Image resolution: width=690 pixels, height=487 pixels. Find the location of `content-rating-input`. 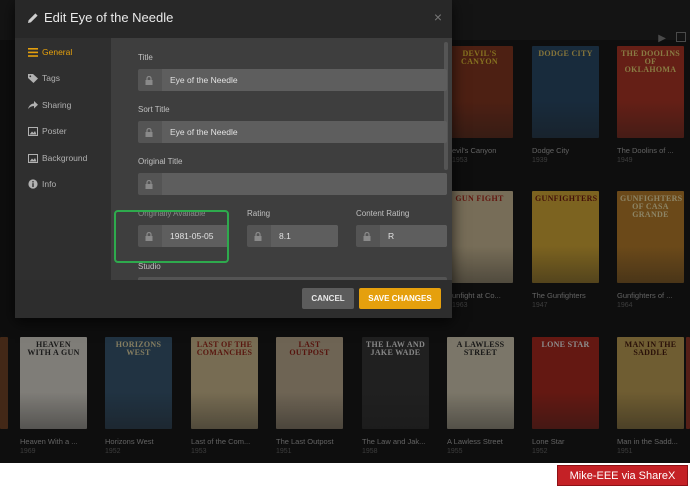

content-rating-input is located at coordinates (413, 236).